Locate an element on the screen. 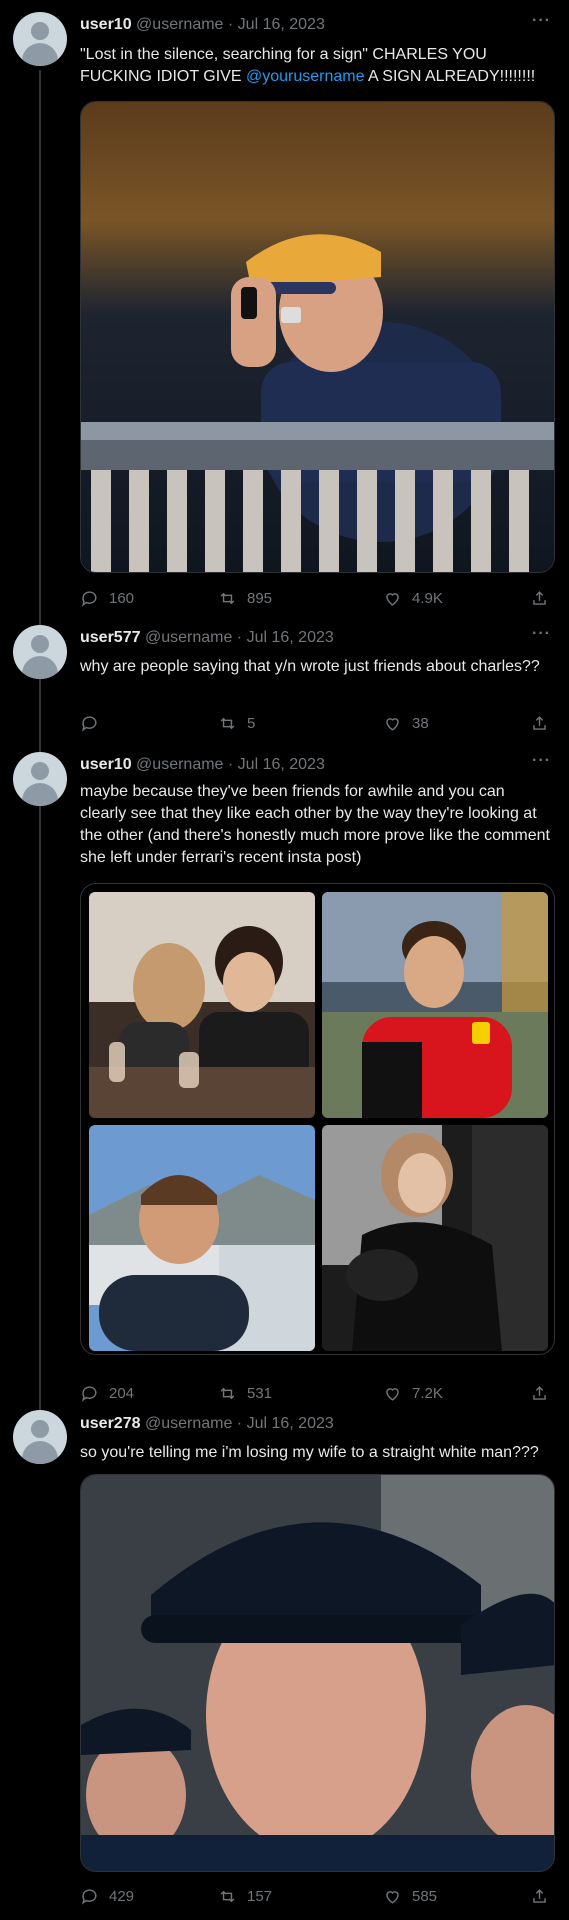 The image size is (569, 1920). like-count: 38 is located at coordinates (420, 723).